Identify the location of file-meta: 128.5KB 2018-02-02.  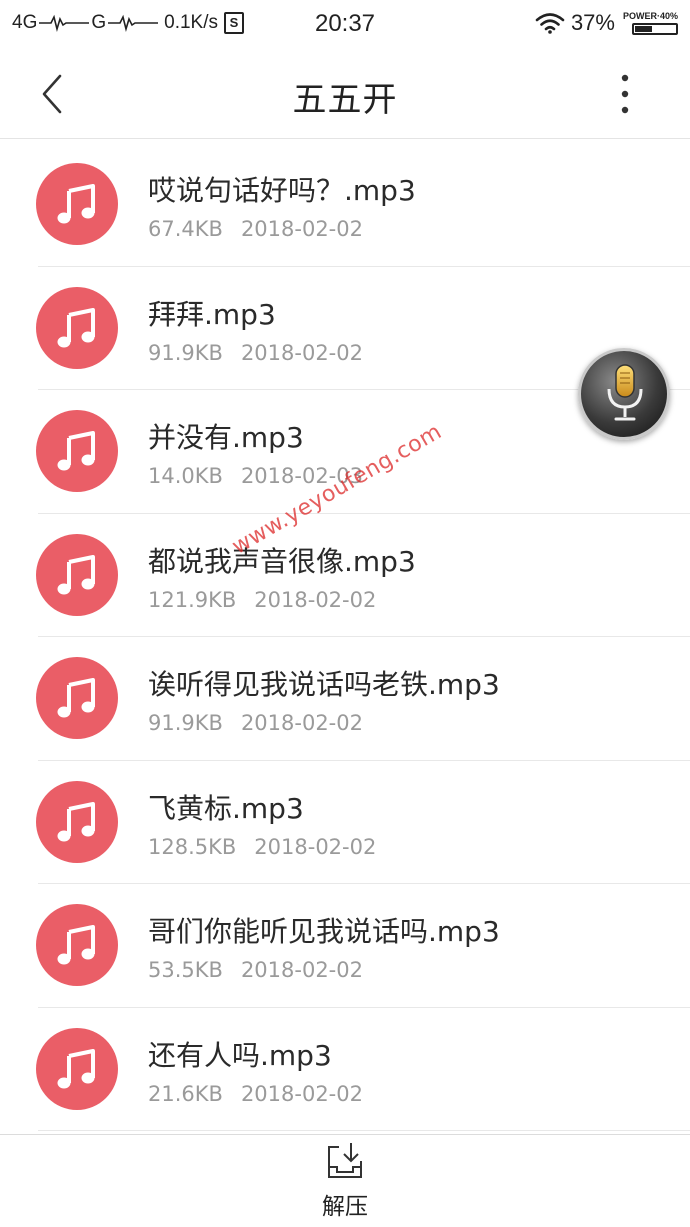
(262, 847).